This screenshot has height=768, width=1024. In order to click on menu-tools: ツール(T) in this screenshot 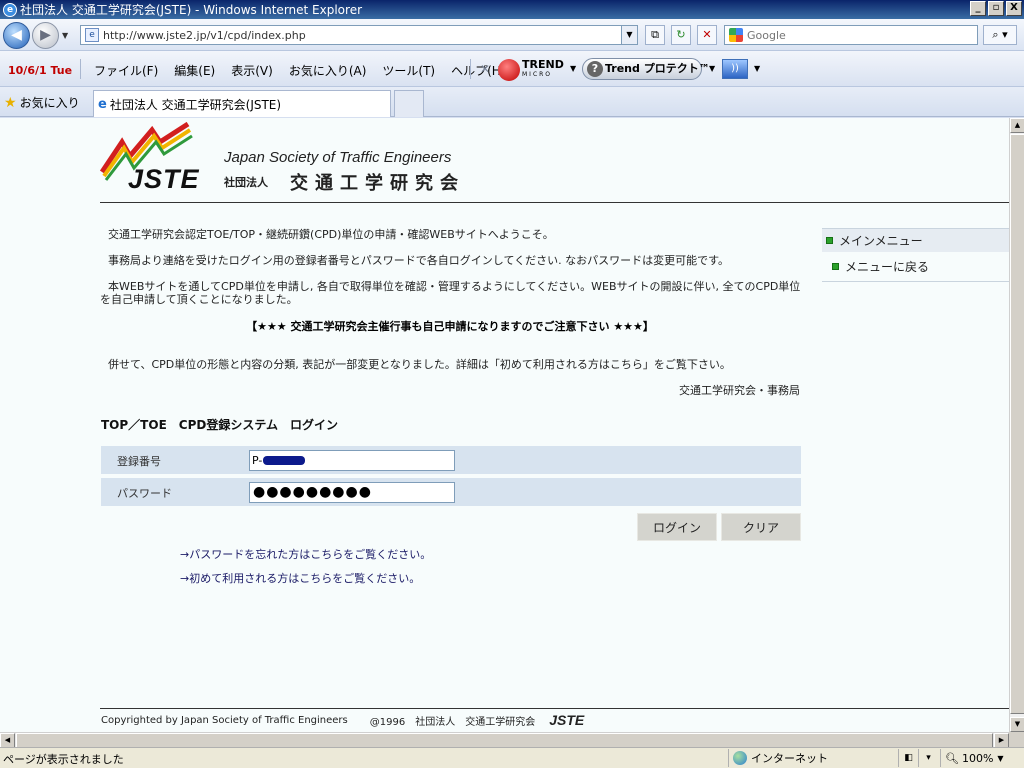, I will do `click(408, 70)`.